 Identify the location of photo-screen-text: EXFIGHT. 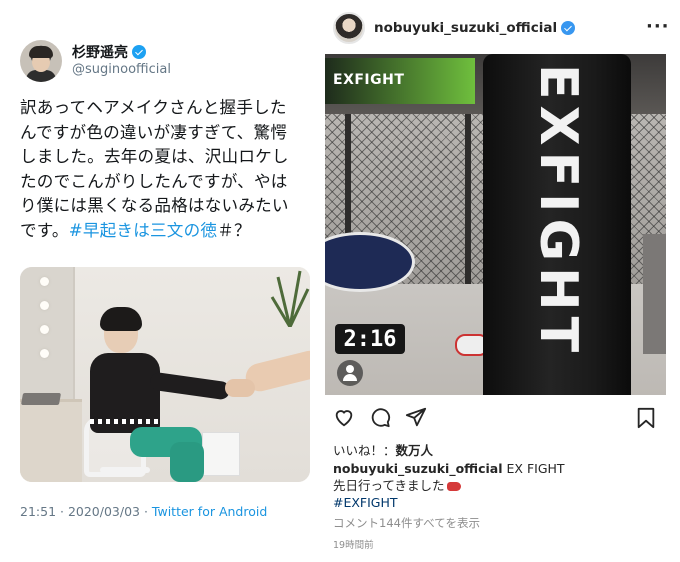
(369, 80).